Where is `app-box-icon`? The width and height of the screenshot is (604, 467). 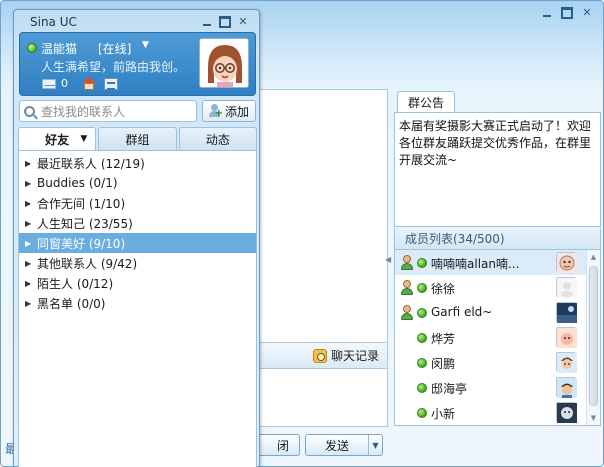 app-box-icon is located at coordinates (111, 84).